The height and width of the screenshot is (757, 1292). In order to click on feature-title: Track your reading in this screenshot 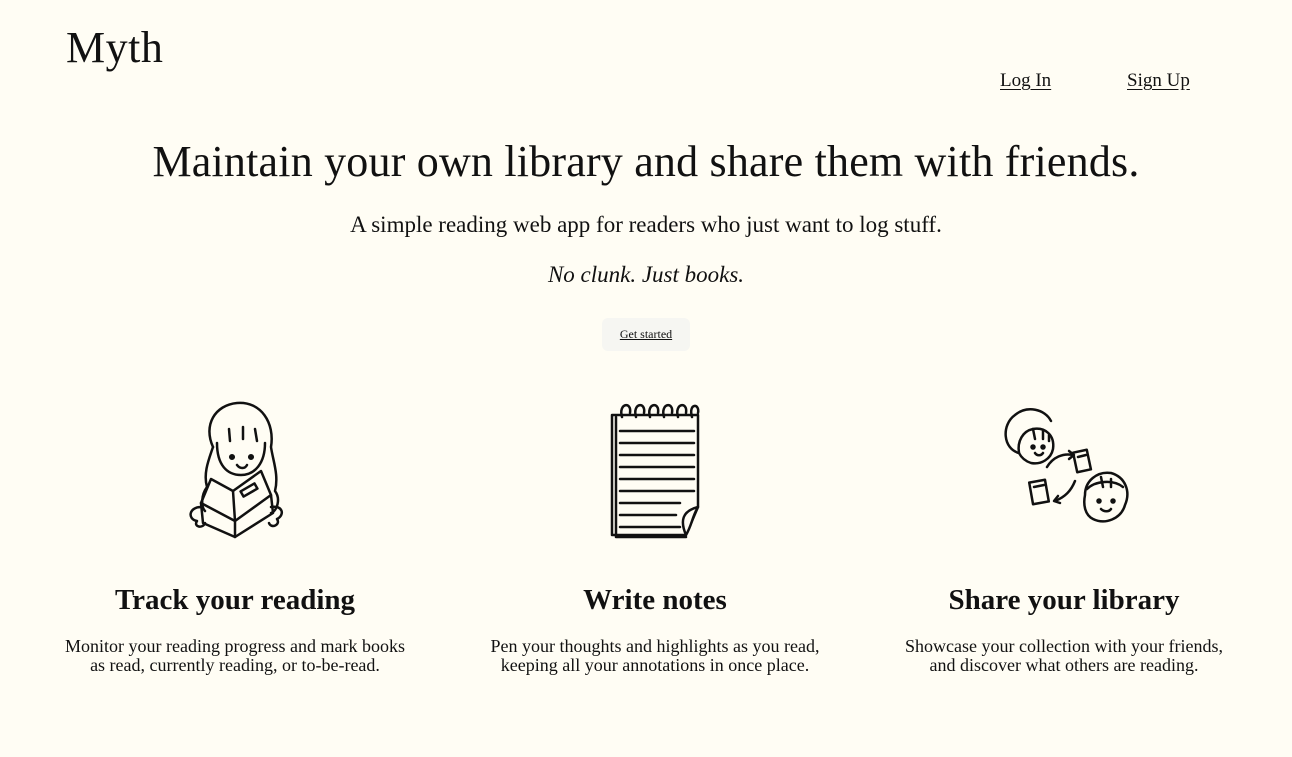, I will do `click(235, 600)`.